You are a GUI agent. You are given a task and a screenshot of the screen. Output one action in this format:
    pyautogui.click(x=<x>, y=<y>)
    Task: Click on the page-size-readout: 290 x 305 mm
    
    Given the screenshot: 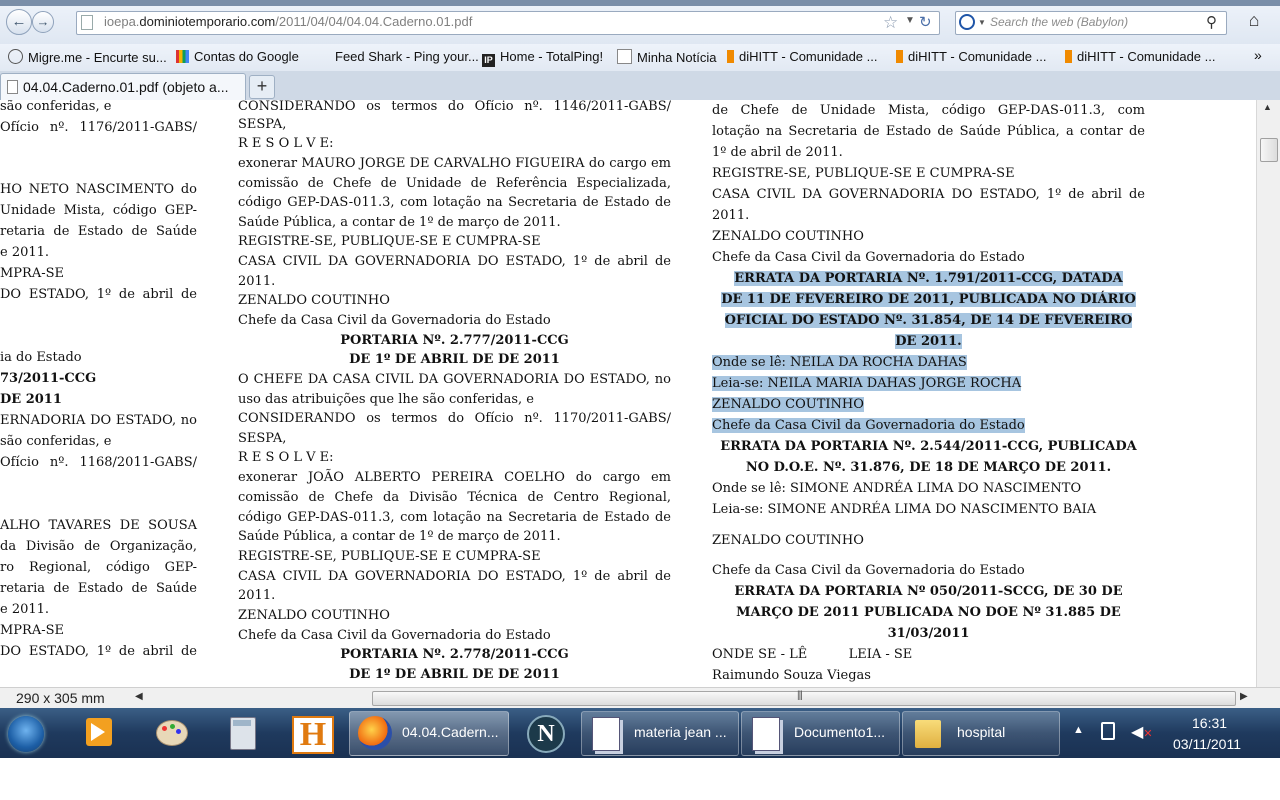 What is the action you would take?
    pyautogui.click(x=60, y=698)
    